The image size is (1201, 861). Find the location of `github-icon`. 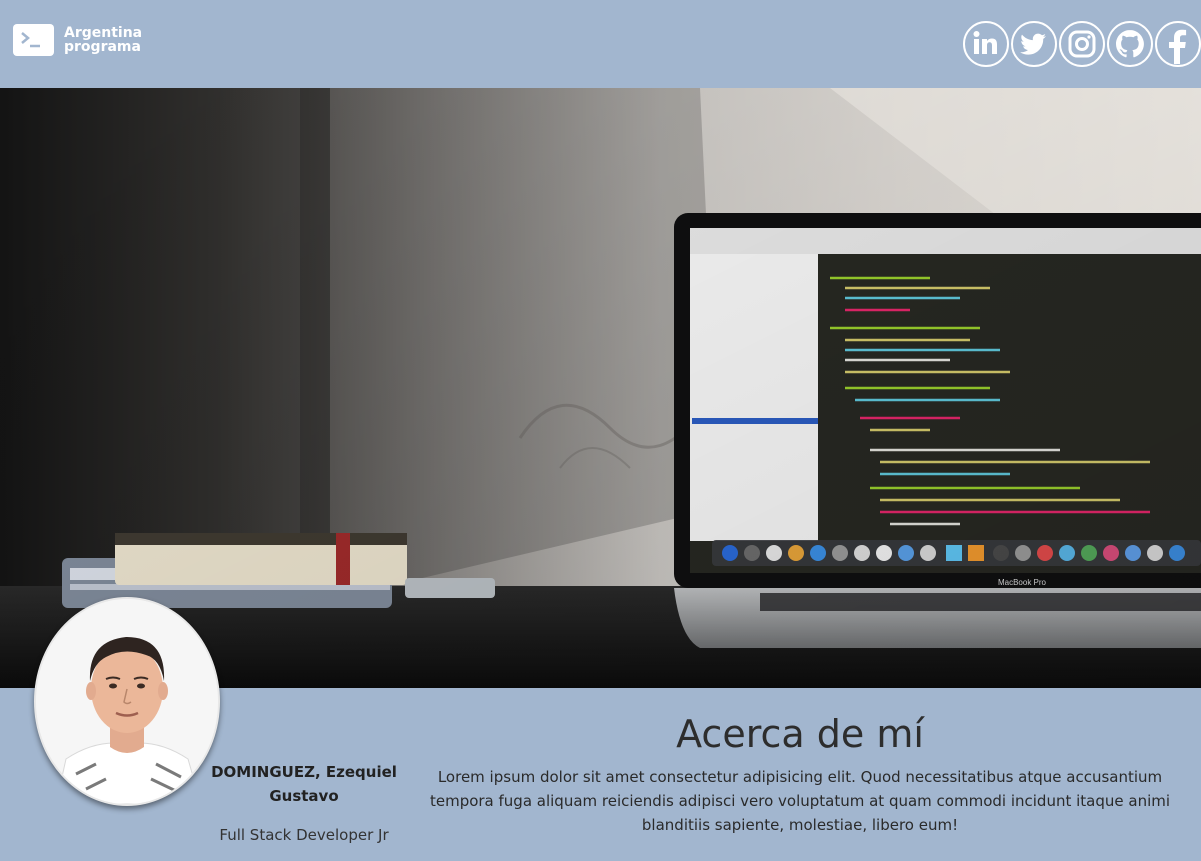

github-icon is located at coordinates (1130, 44).